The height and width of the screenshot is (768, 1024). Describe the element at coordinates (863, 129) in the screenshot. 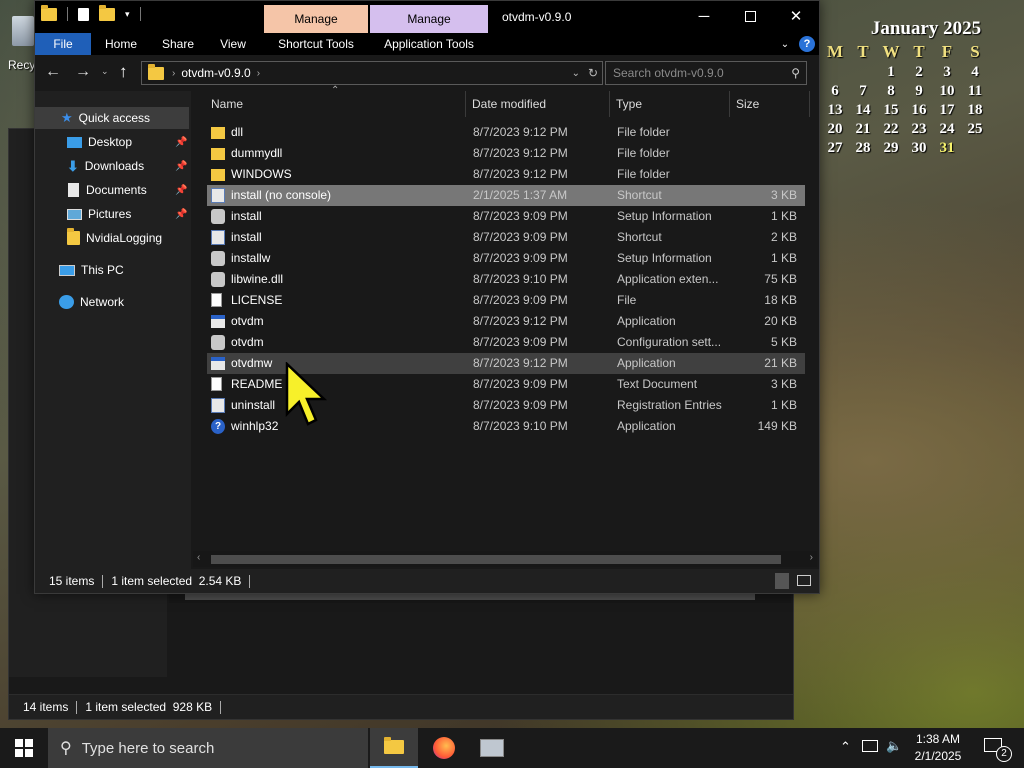

I see `calendar-day: 21` at that location.